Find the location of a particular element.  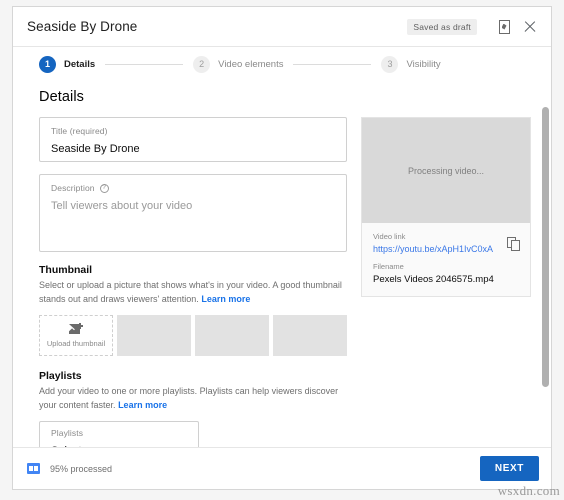

stepper: 1 Details 2 Video elements 3 Visibility is located at coordinates (282, 64).